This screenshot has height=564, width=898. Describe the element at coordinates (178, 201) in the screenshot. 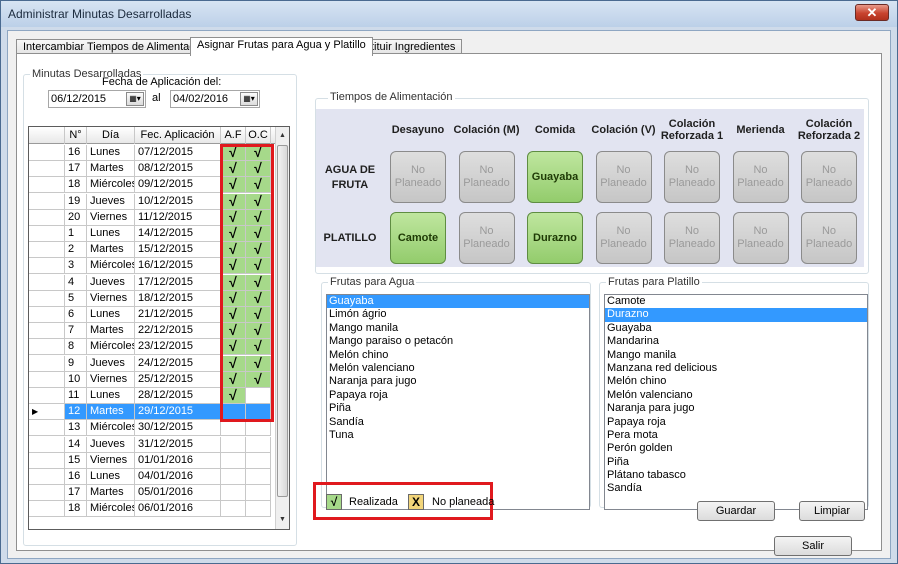

I see `cell-fecha: 10/12/2015` at that location.